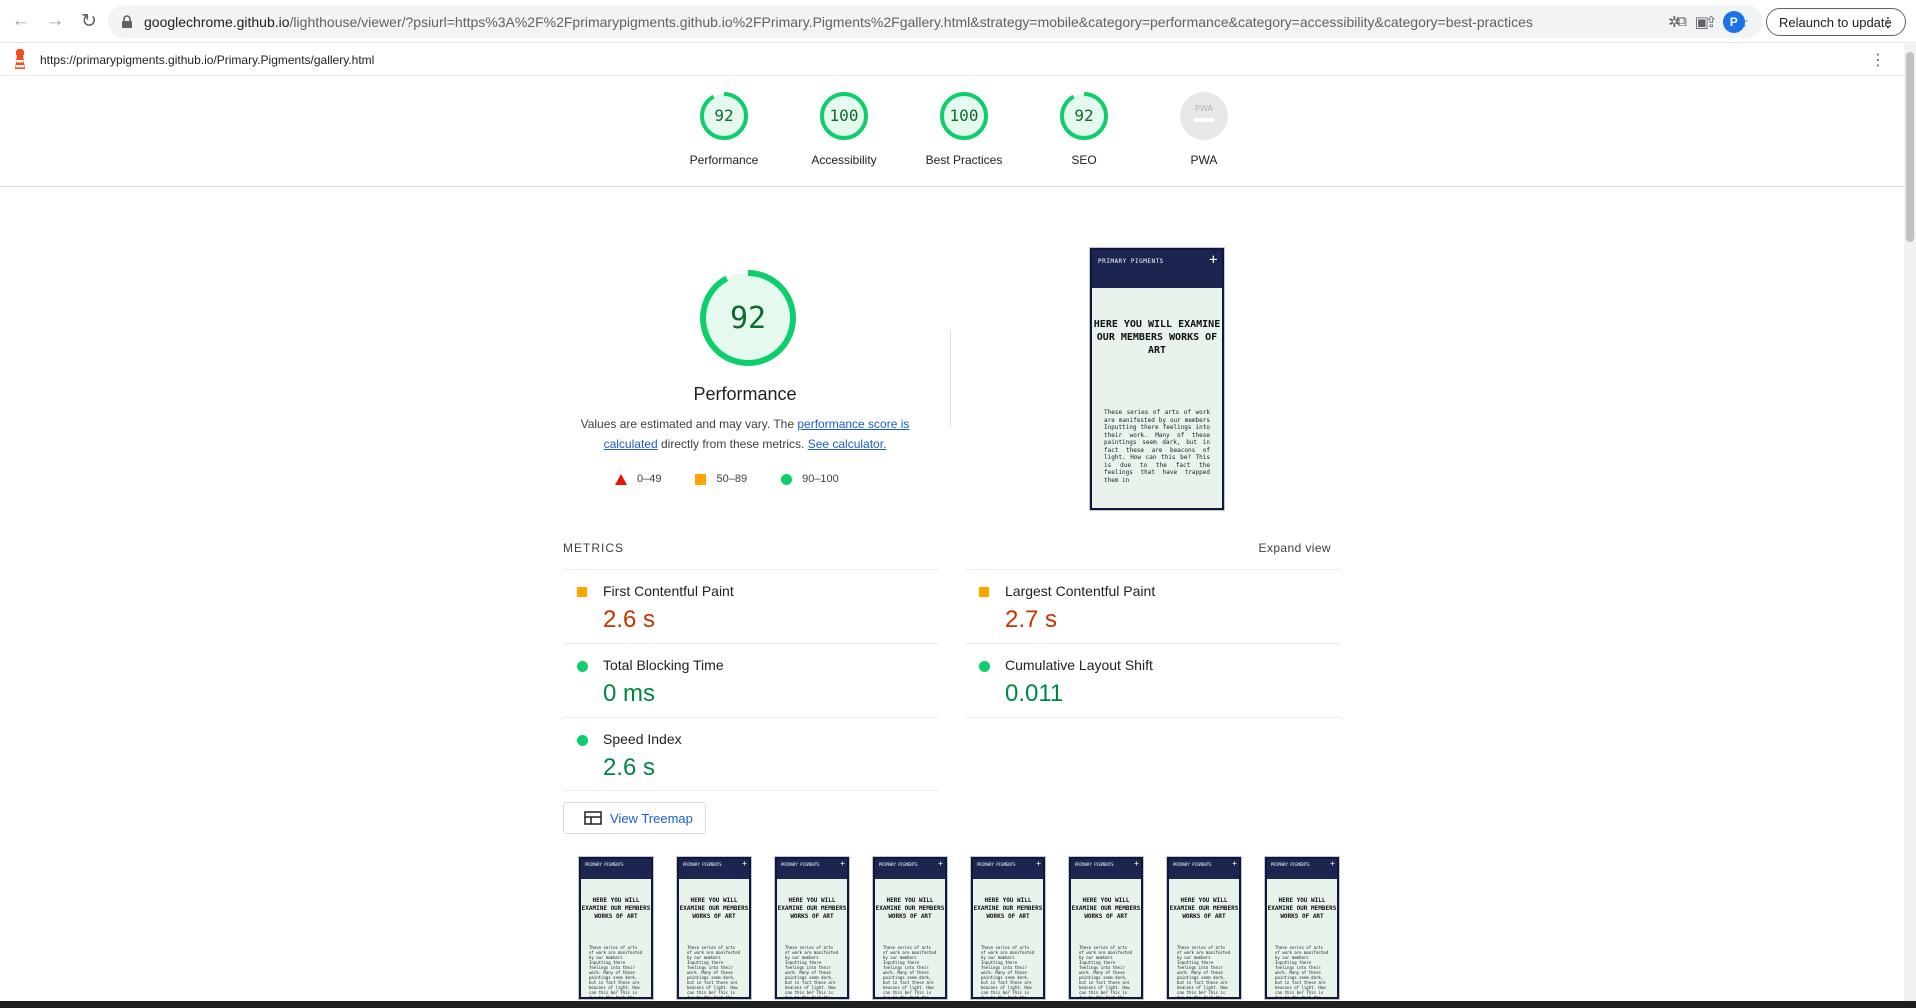  What do you see at coordinates (1131, 261) in the screenshot?
I see `screenshot-site-name: PRIMARY PIGMENTS` at bounding box center [1131, 261].